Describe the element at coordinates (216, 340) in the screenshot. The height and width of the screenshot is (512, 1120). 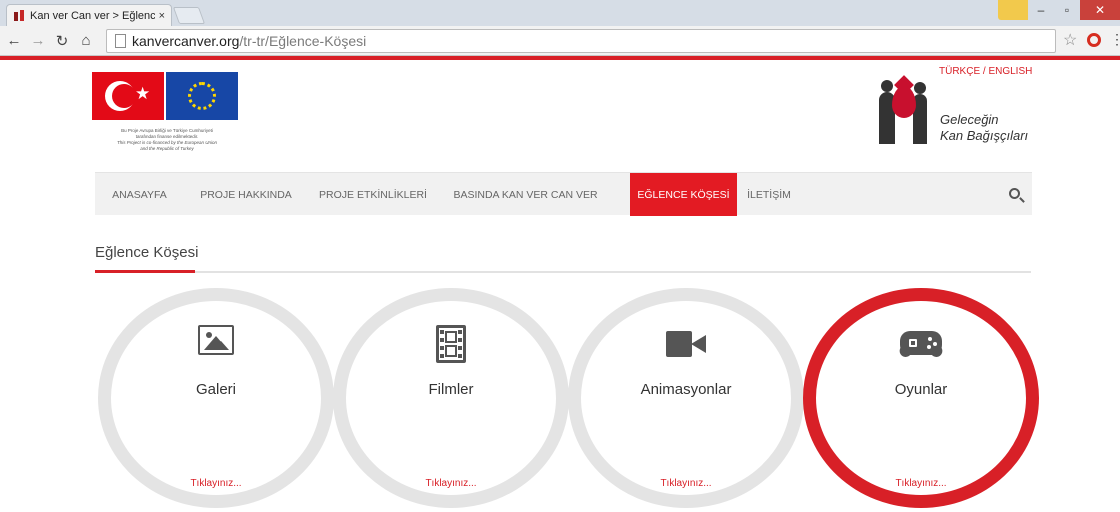
I see `image-icon` at that location.